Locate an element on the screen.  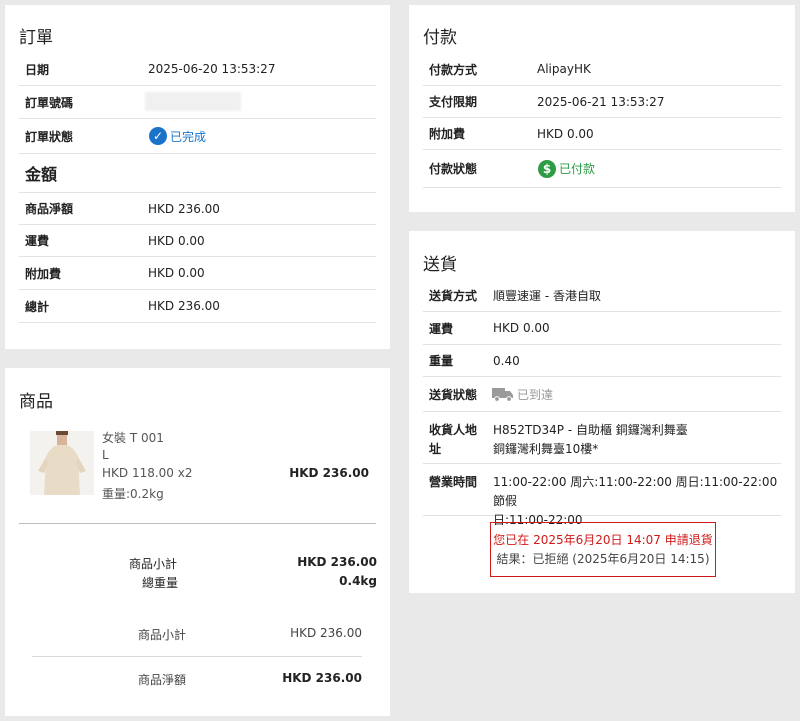
truck-icon is located at coordinates (502, 395).